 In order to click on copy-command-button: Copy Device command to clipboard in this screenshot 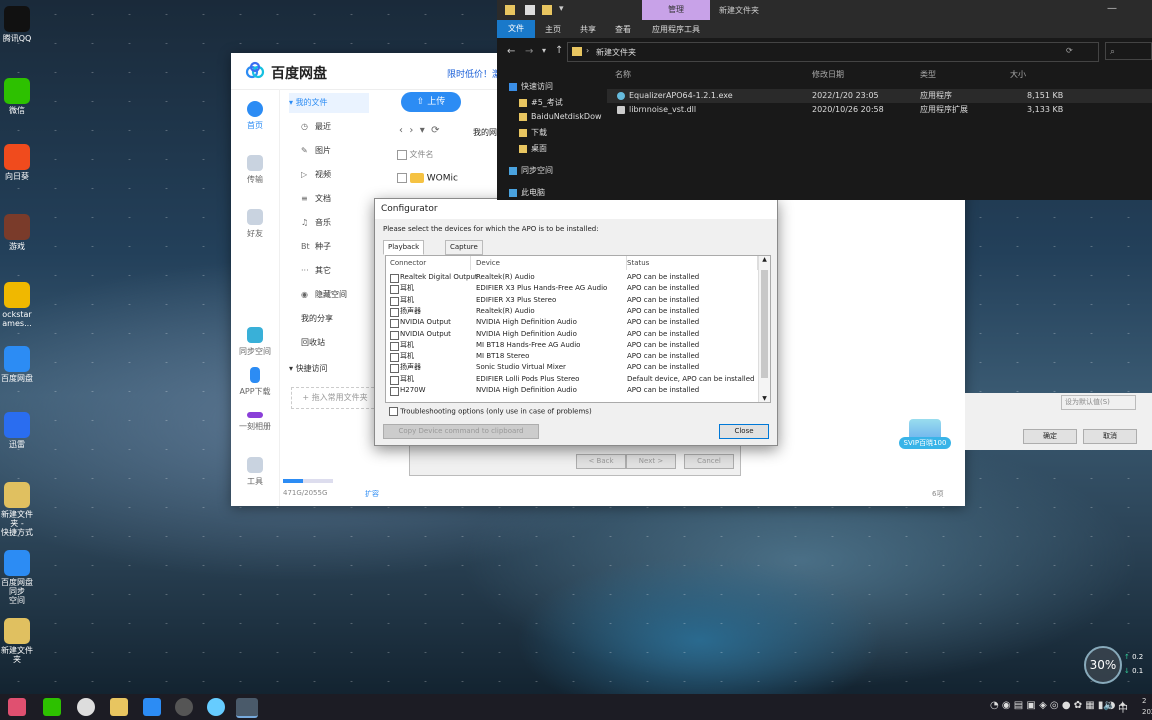, I will do `click(461, 431)`.